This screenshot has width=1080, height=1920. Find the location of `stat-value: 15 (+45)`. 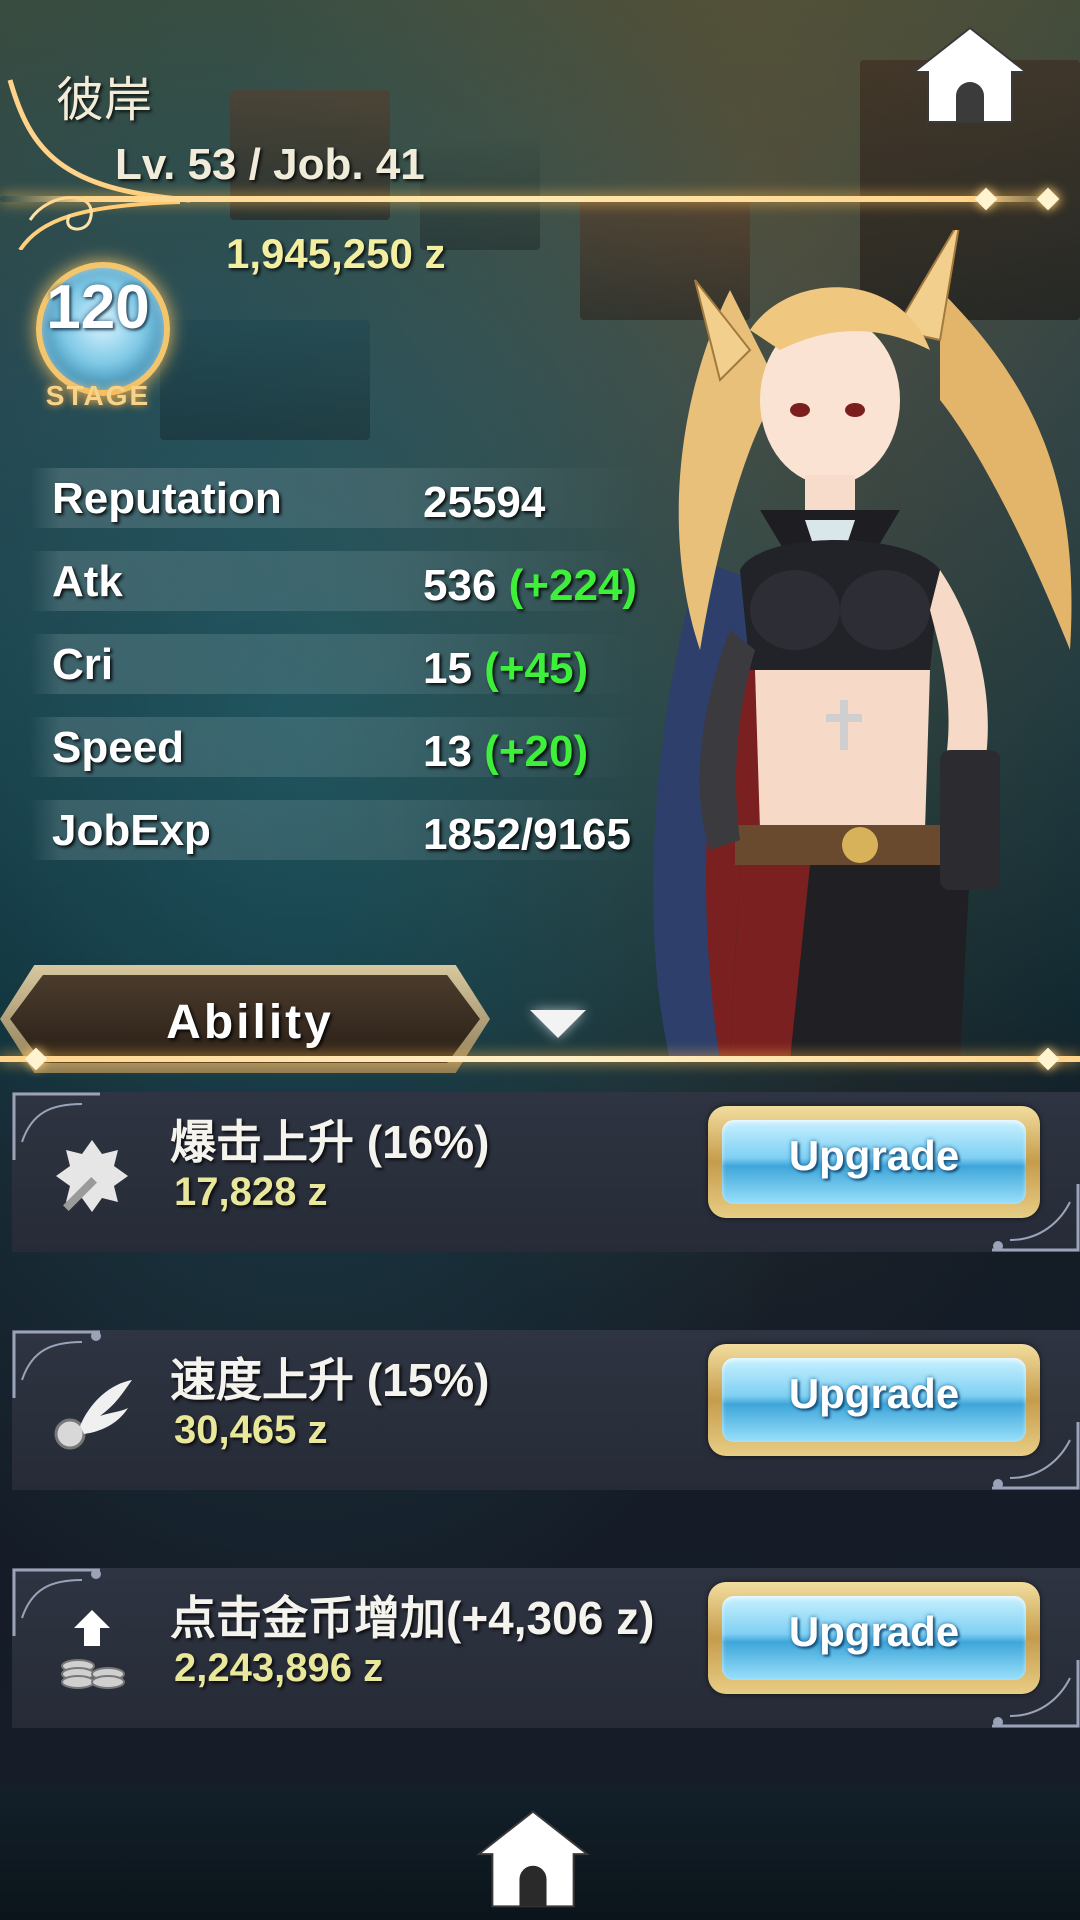

stat-value: 15 (+45) is located at coordinates (505, 669).